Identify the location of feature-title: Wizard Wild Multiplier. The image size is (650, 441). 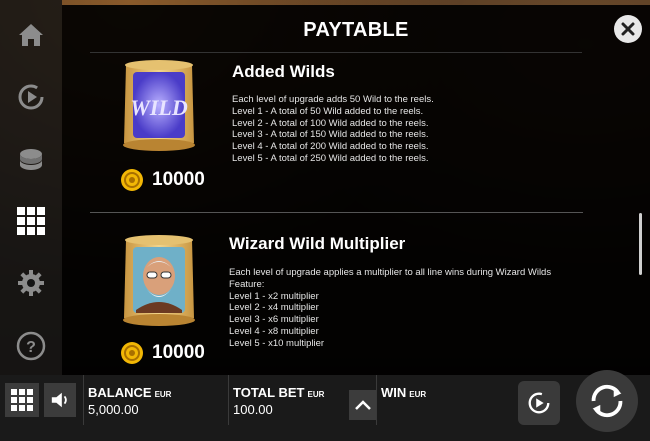
(317, 243).